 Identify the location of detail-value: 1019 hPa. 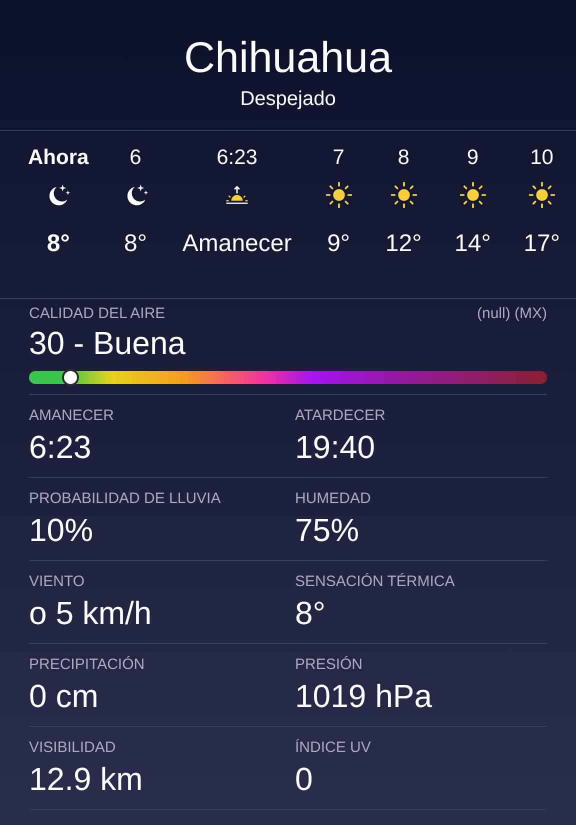
(364, 696).